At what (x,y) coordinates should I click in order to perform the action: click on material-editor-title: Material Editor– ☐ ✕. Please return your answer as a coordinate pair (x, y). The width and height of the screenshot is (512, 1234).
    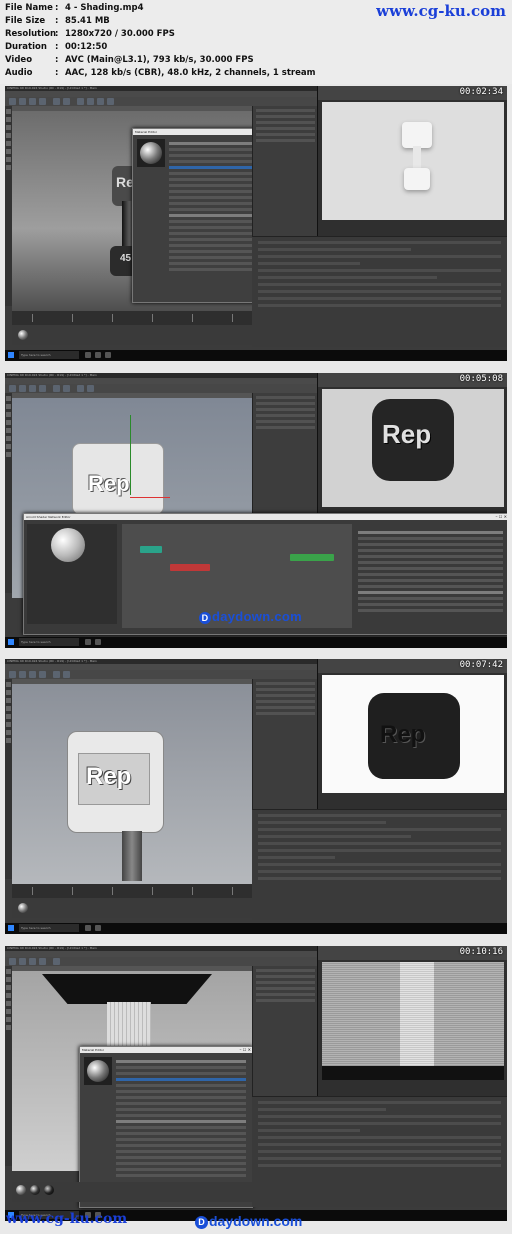
    Looking at the image, I should click on (166, 1050).